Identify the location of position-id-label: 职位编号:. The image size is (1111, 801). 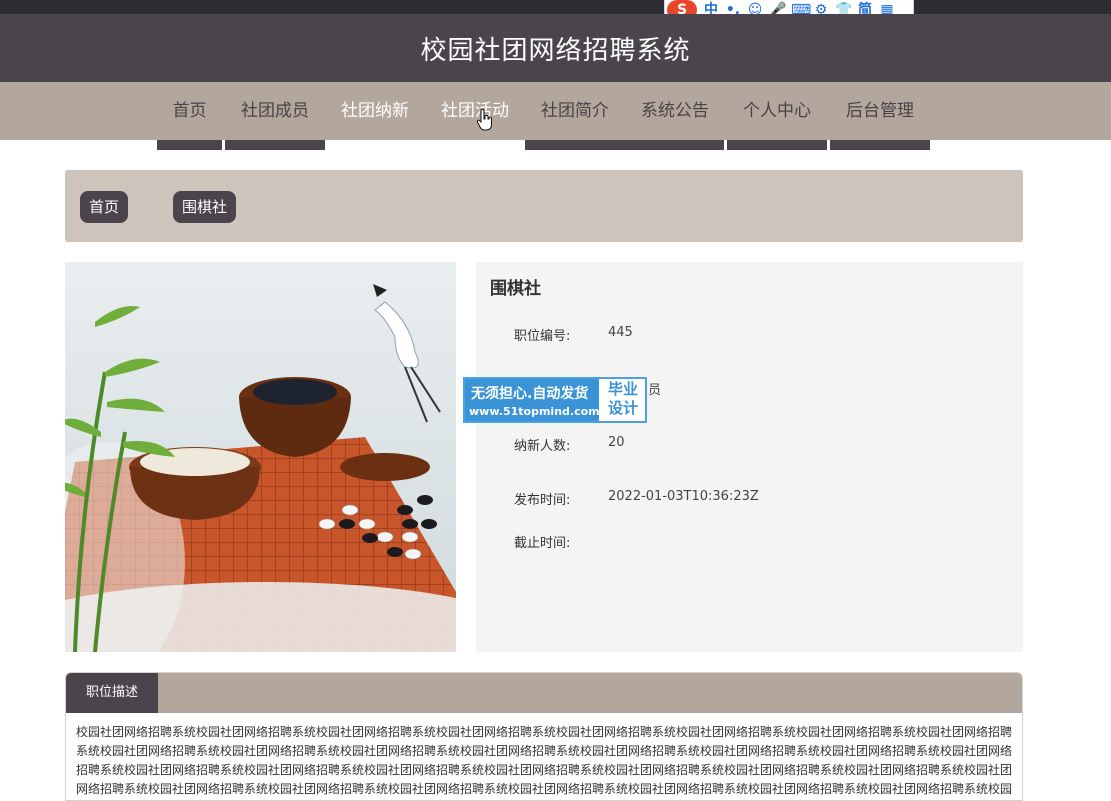
(542, 336).